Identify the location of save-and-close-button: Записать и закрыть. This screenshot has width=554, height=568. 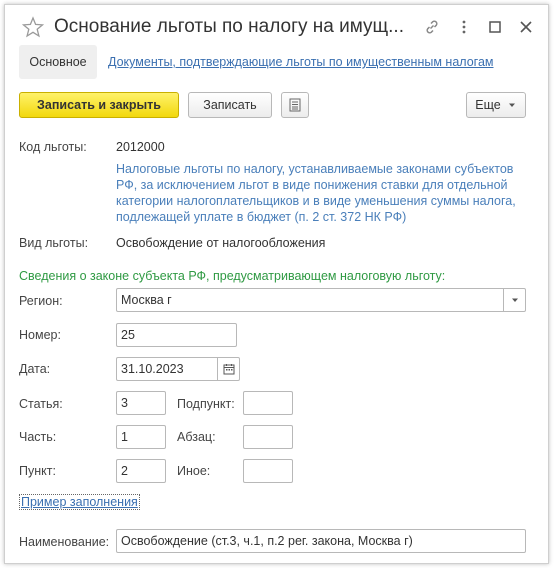
(99, 105).